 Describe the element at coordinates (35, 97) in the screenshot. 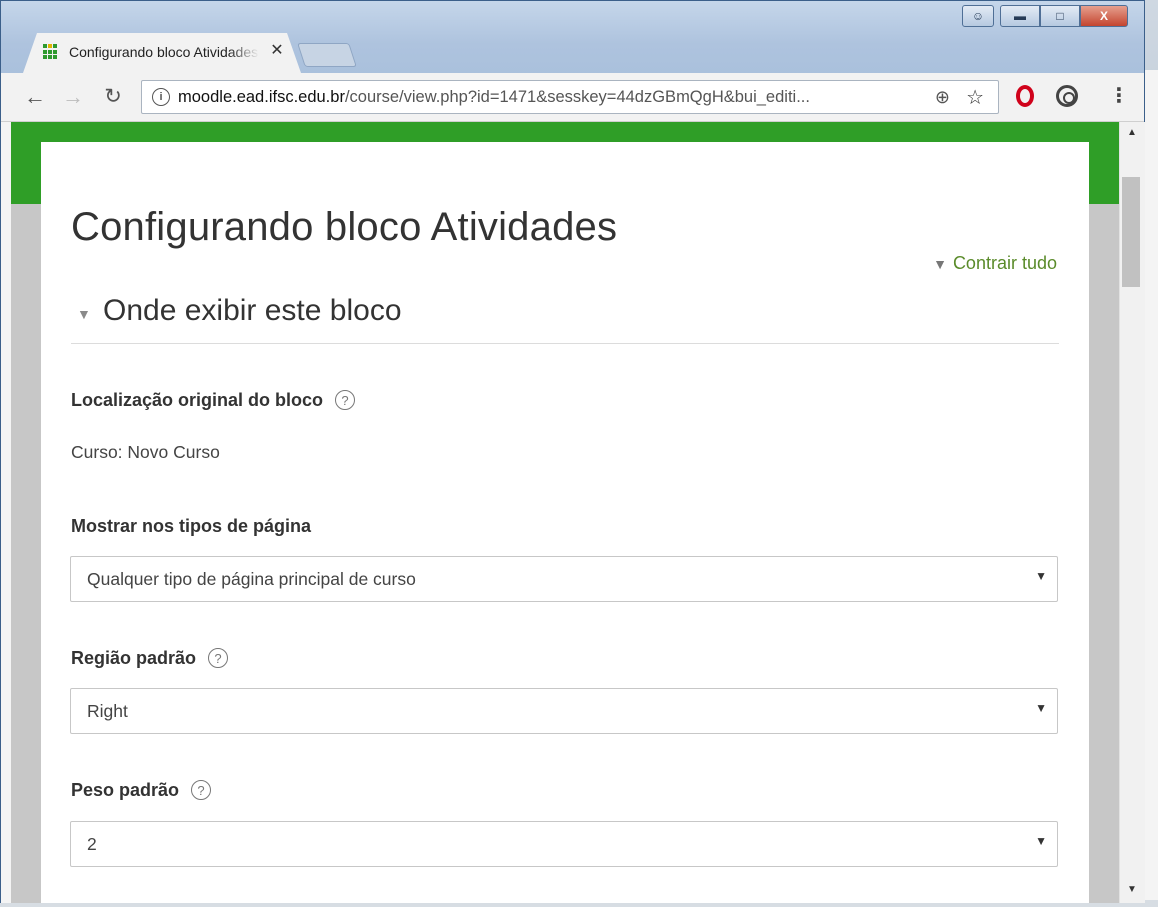

I see `back-icon: ←` at that location.